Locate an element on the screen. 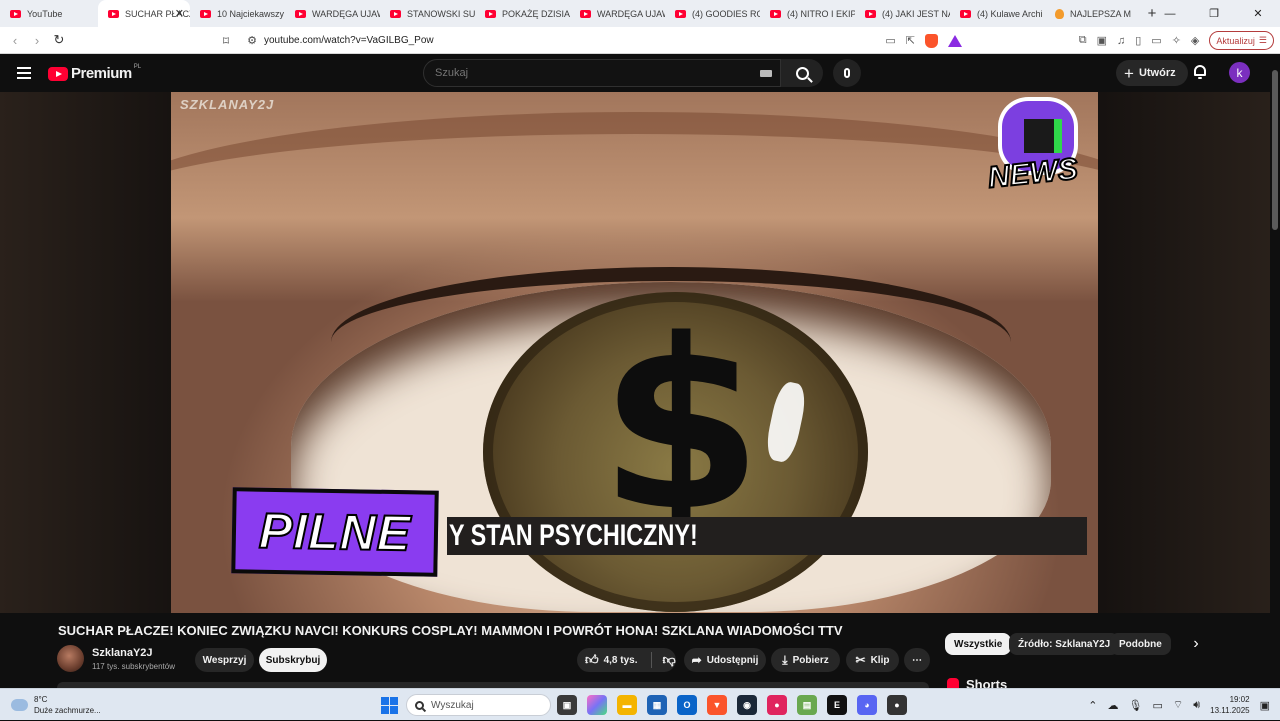  youtube-premium-logo: Premium PL is located at coordinates (94, 73).